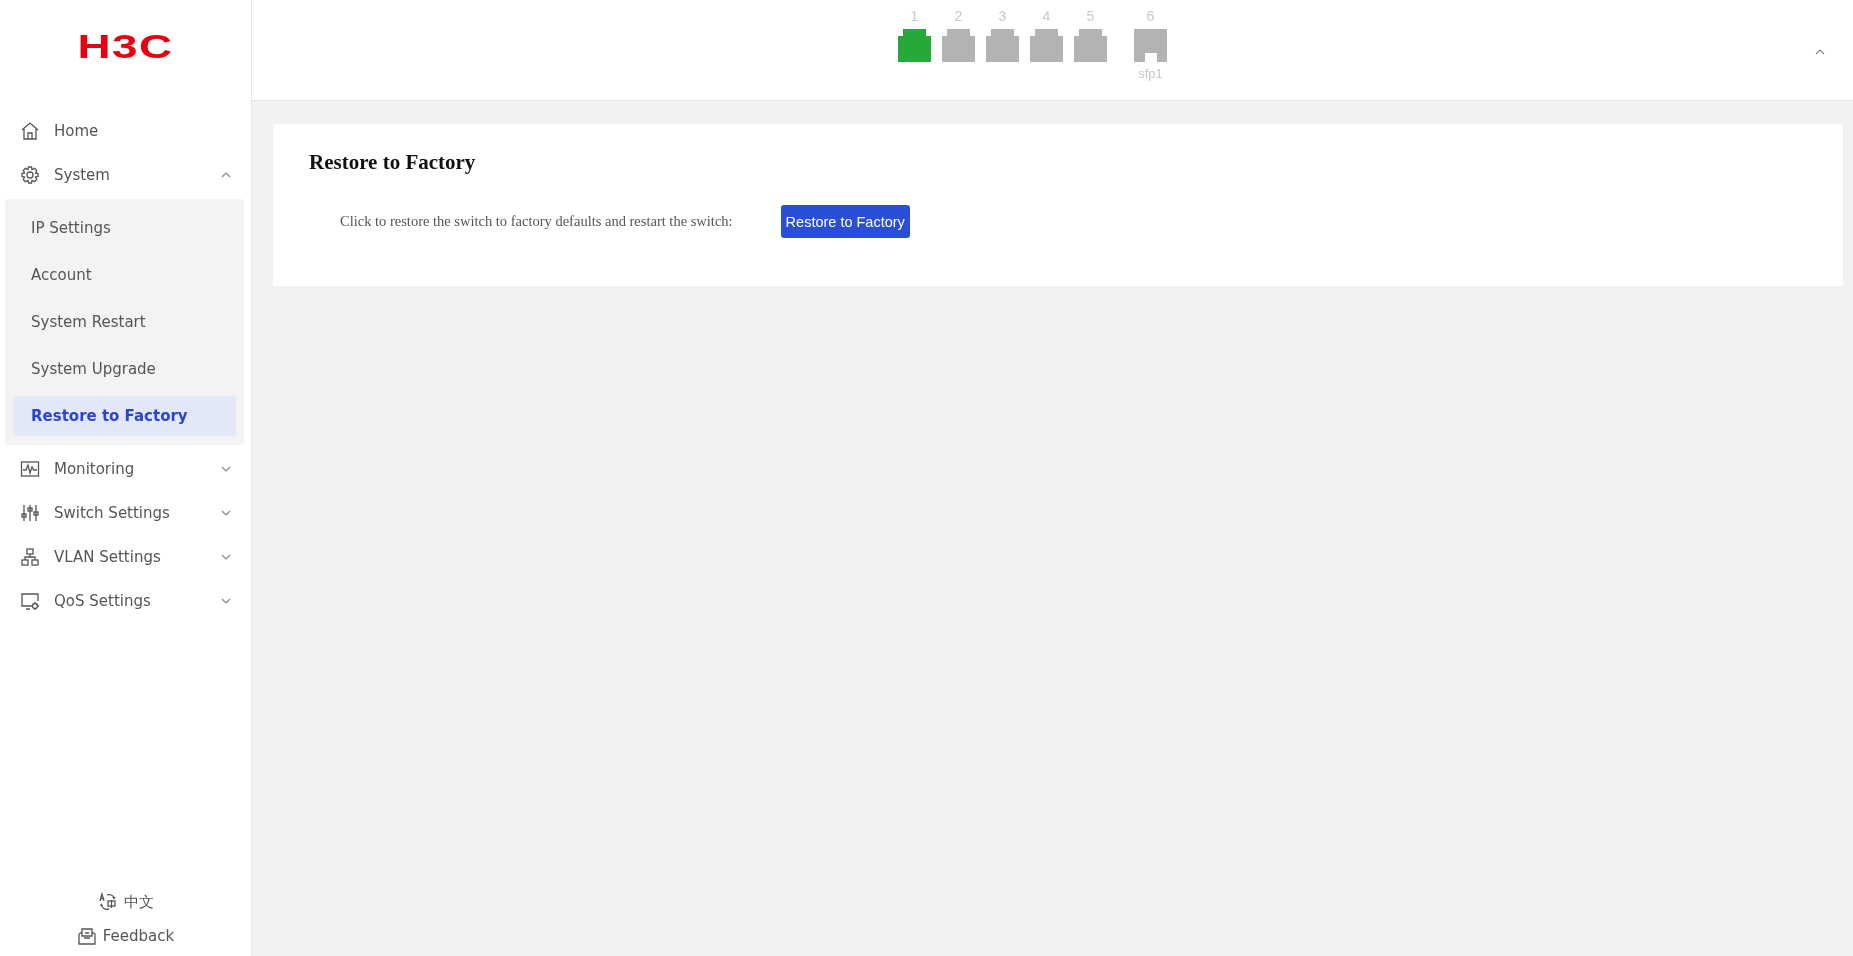  Describe the element at coordinates (77, 131) in the screenshot. I see `nav-label: Home` at that location.